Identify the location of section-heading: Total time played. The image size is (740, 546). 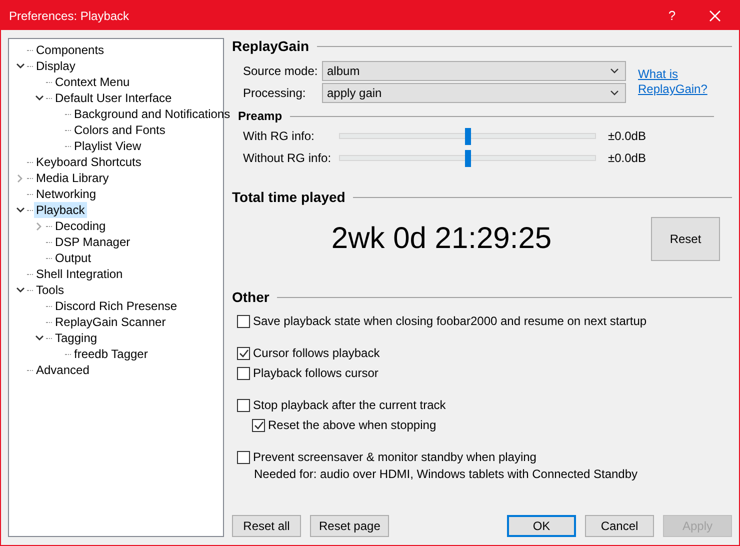
(289, 197).